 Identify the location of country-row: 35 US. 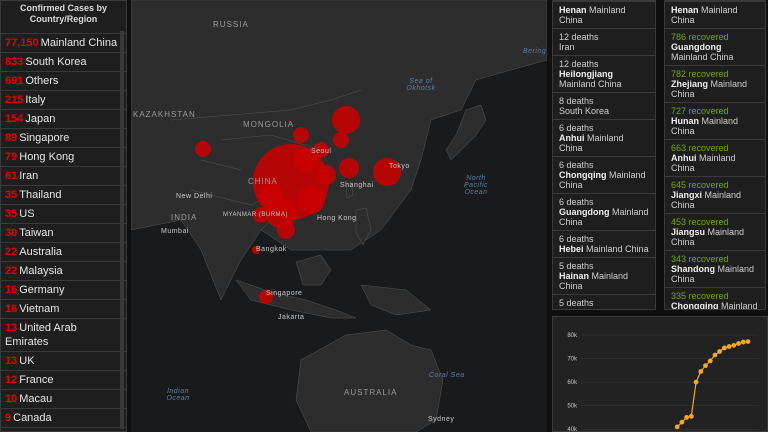
(63, 213).